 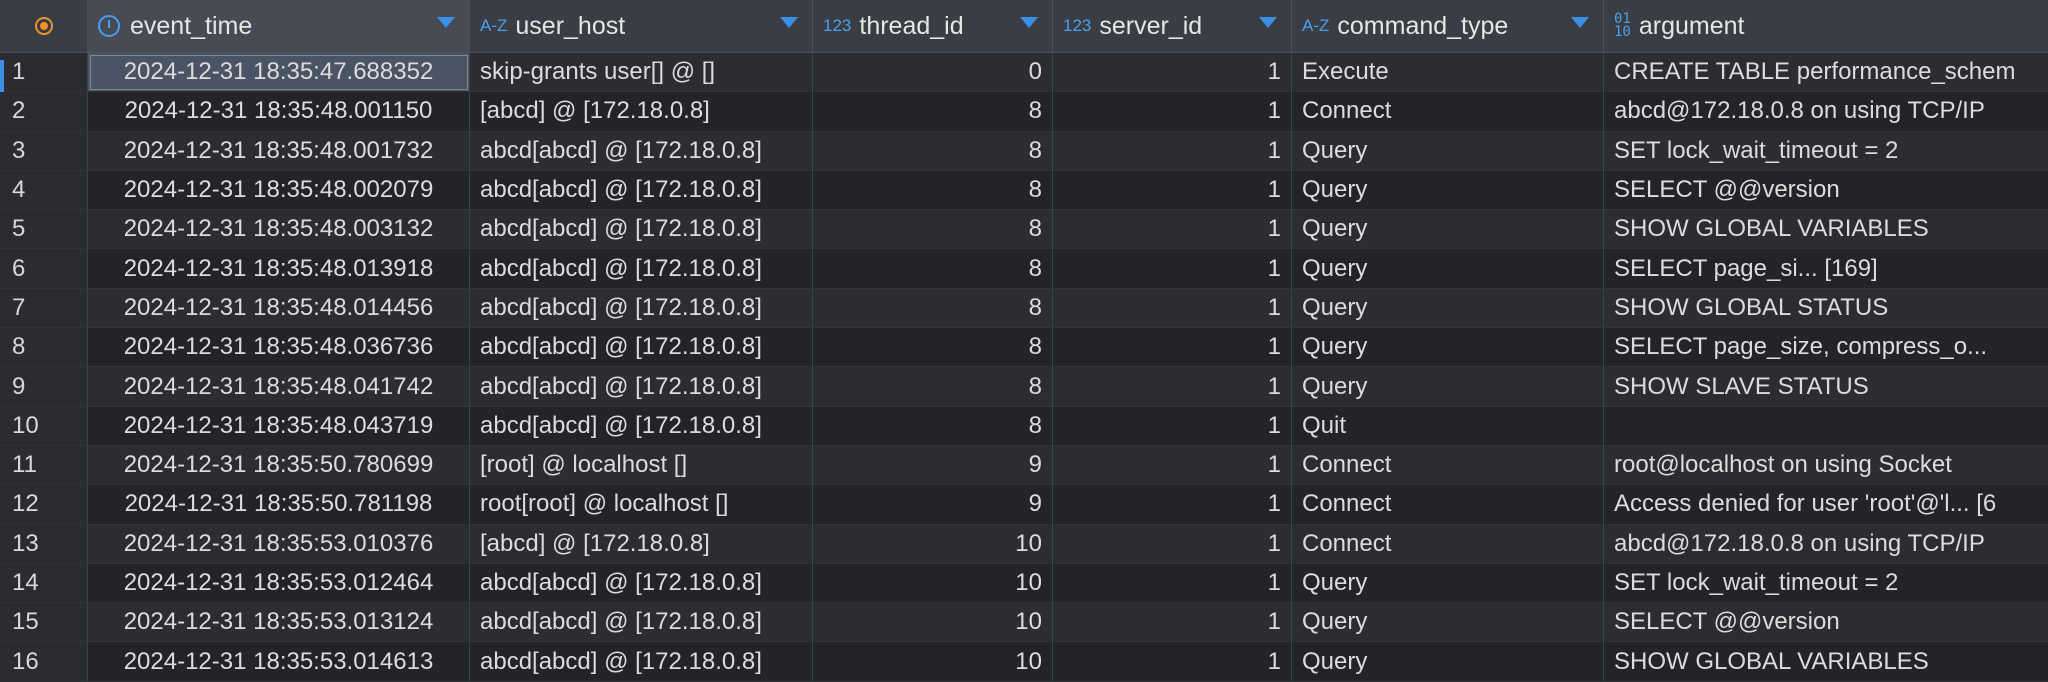 I want to click on argument-cell: abcd@172.18.0.8 on using TCP/IP, so click(x=1826, y=112).